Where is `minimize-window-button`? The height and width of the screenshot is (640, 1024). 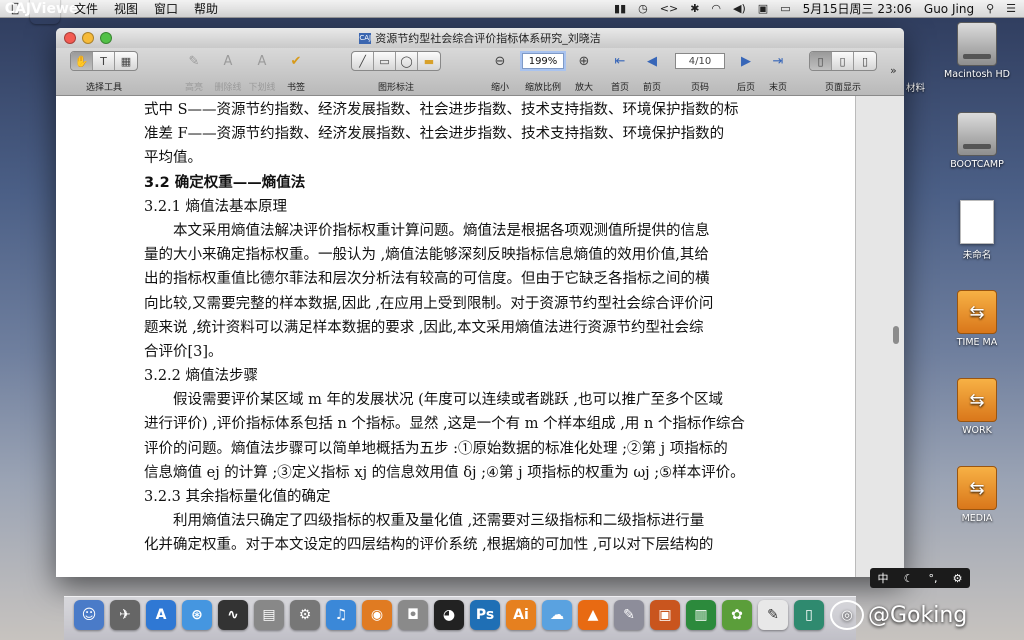
minimize-window-button is located at coordinates (88, 38).